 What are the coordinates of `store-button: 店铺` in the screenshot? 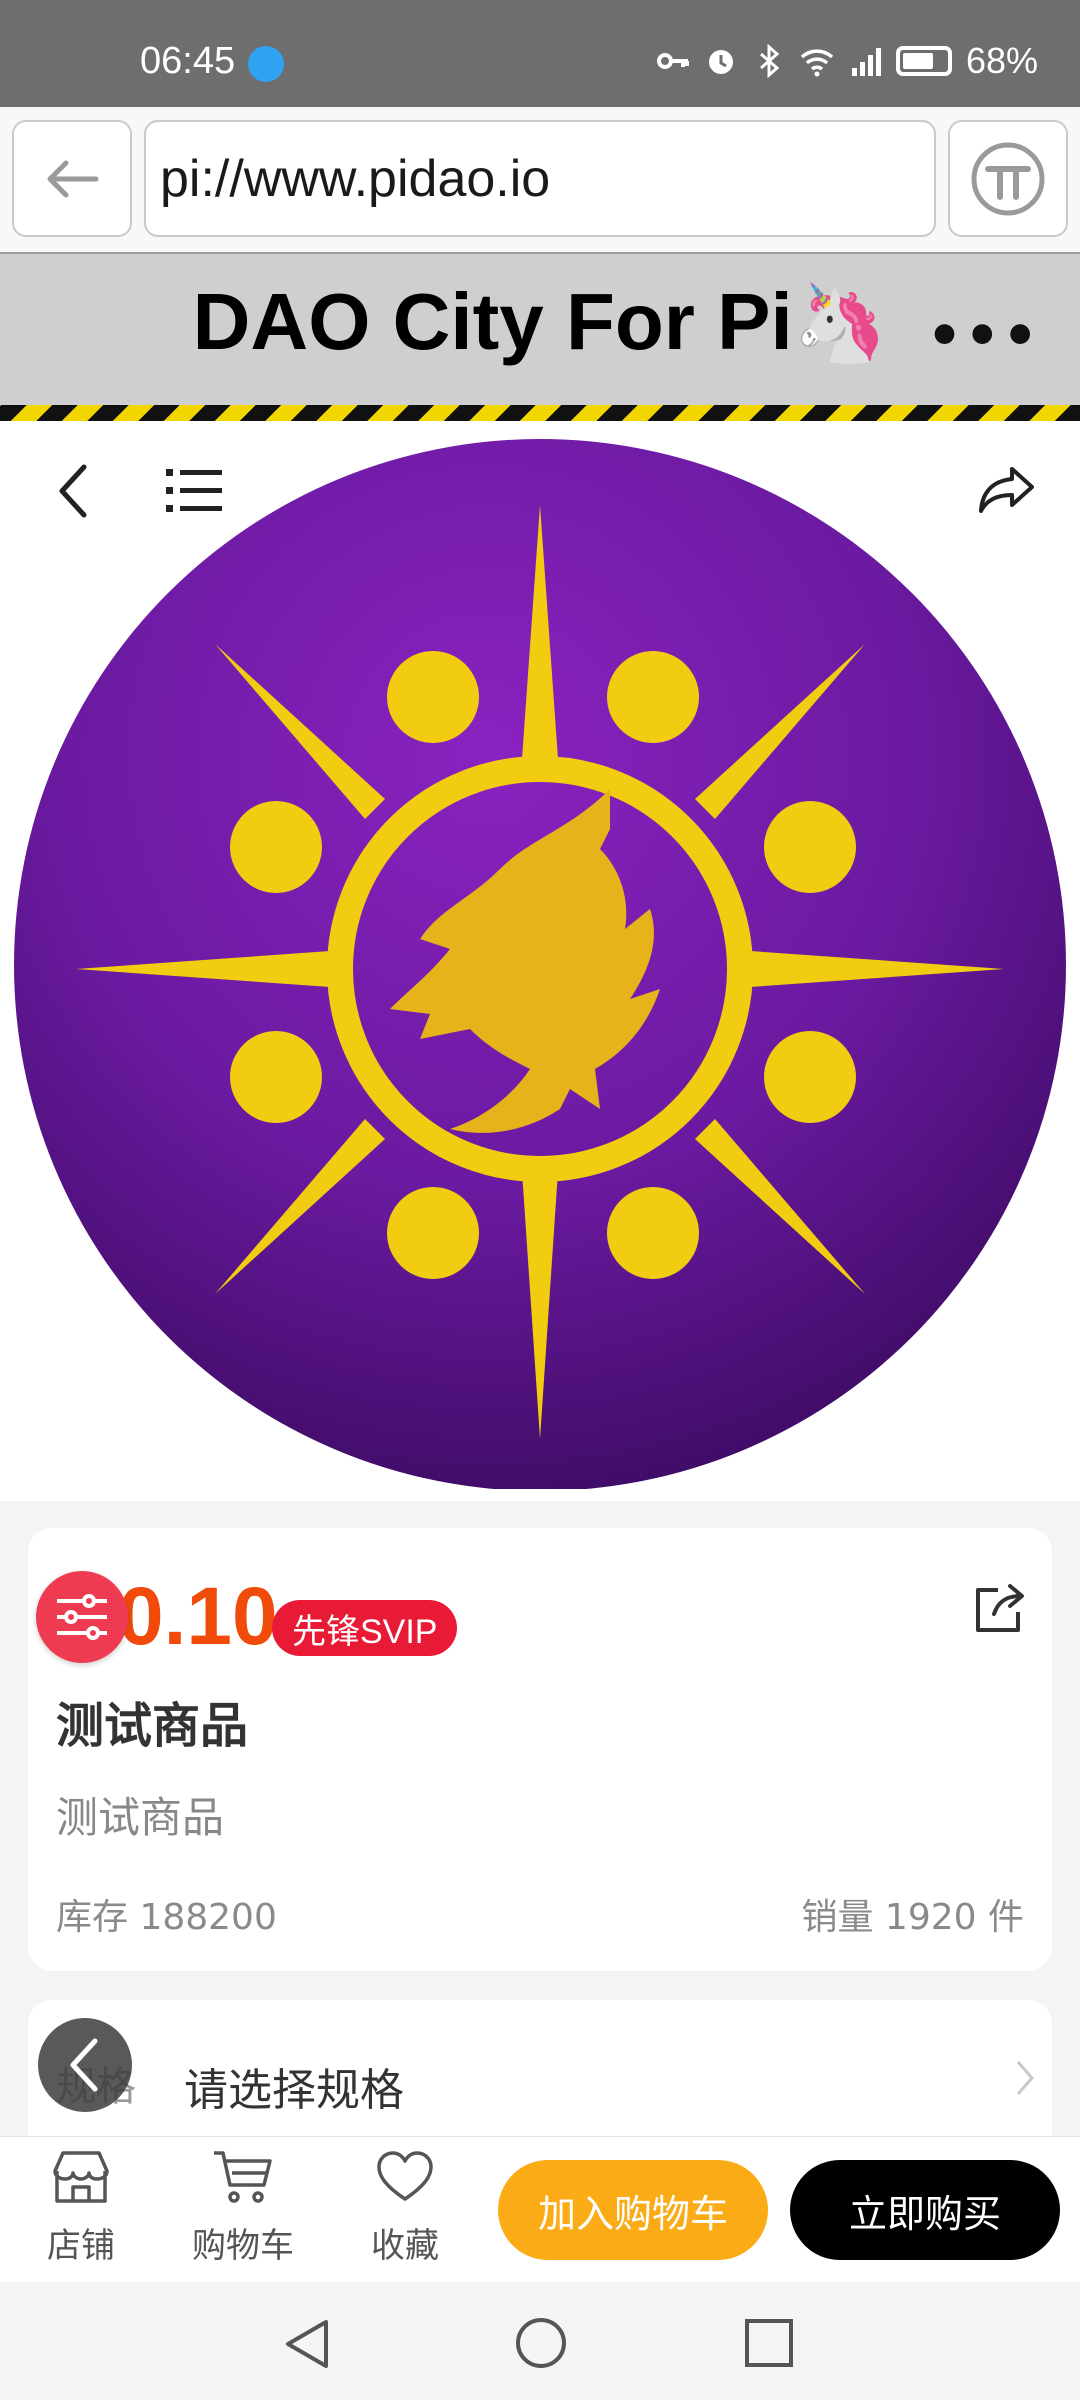 It's located at (81, 2208).